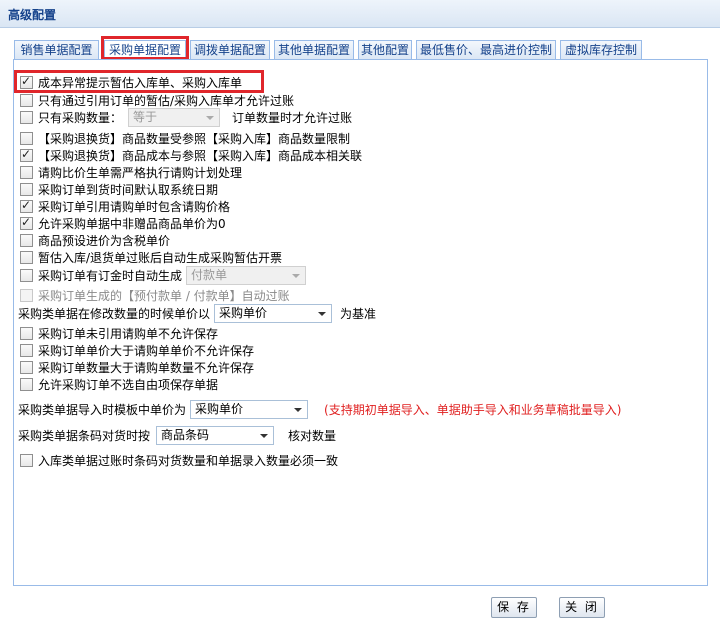  Describe the element at coordinates (312, 436) in the screenshot. I see `barcode-suffix: 核对数量` at that location.